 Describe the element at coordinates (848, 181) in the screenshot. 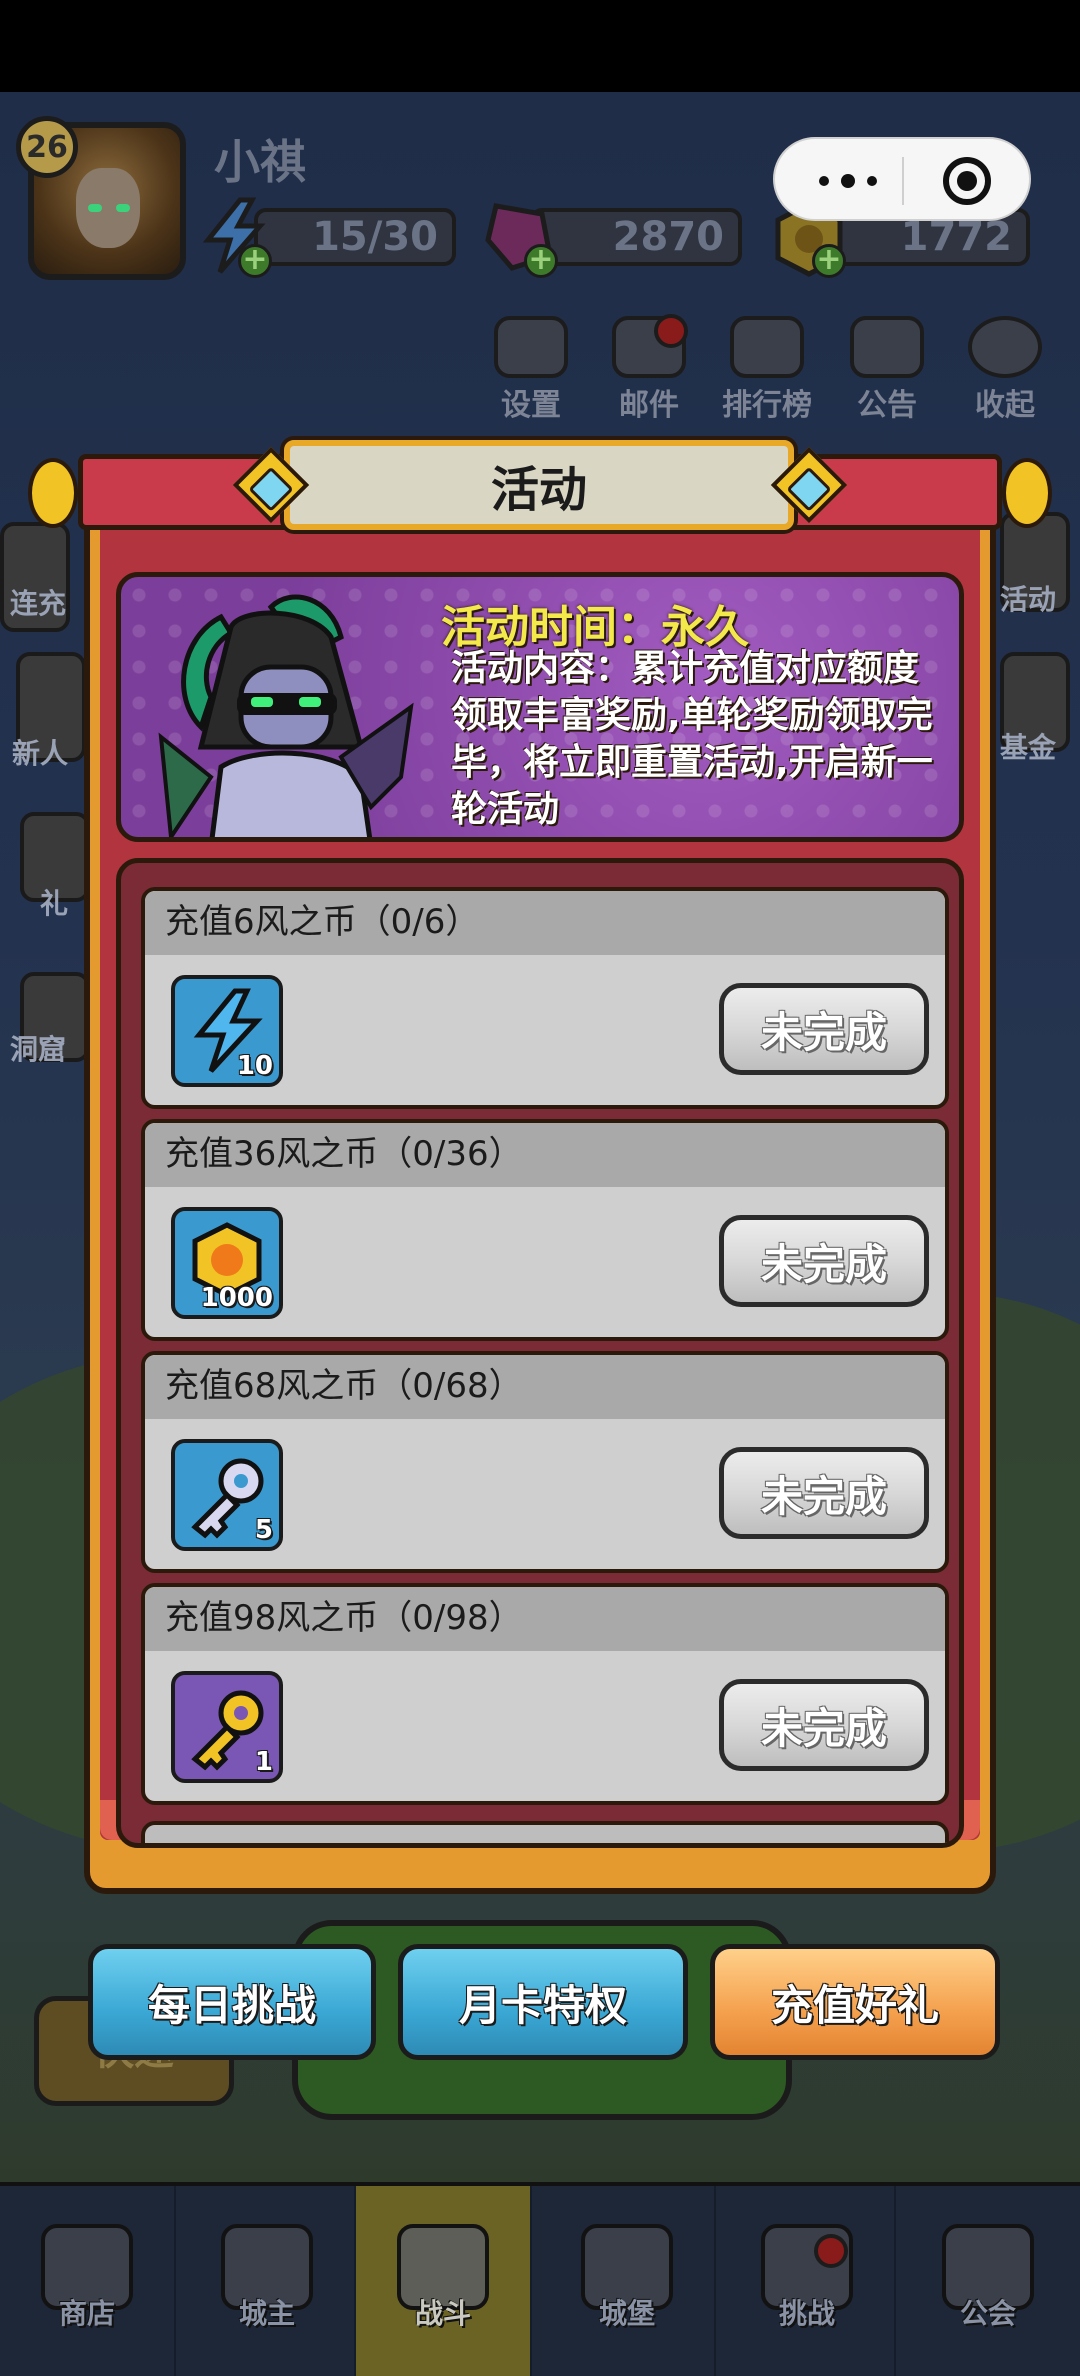

I see `more-options-icon` at that location.